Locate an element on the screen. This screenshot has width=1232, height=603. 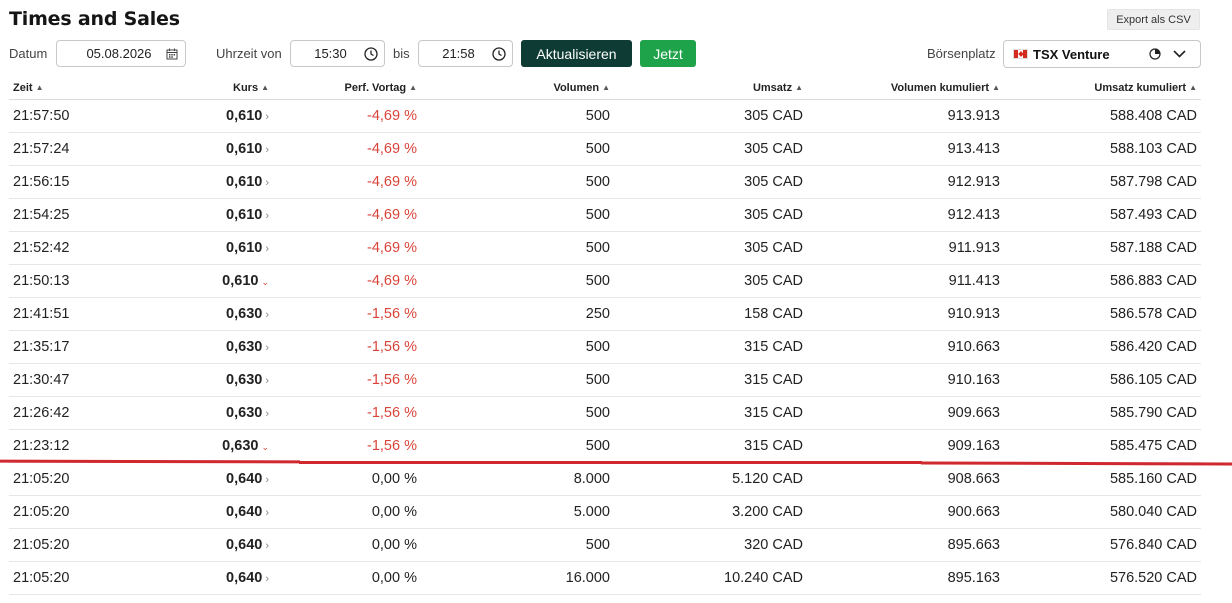
cell-volumen-kumuliert: 909.163 is located at coordinates (905, 446).